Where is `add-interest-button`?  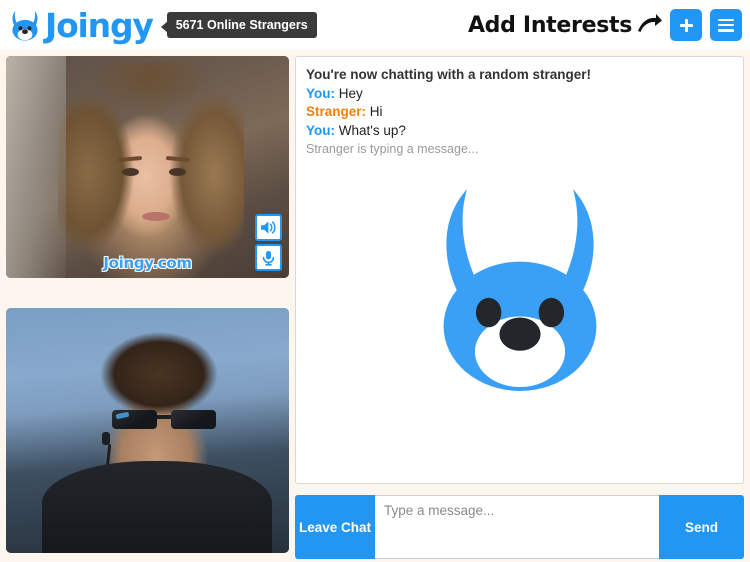
add-interest-button is located at coordinates (686, 25).